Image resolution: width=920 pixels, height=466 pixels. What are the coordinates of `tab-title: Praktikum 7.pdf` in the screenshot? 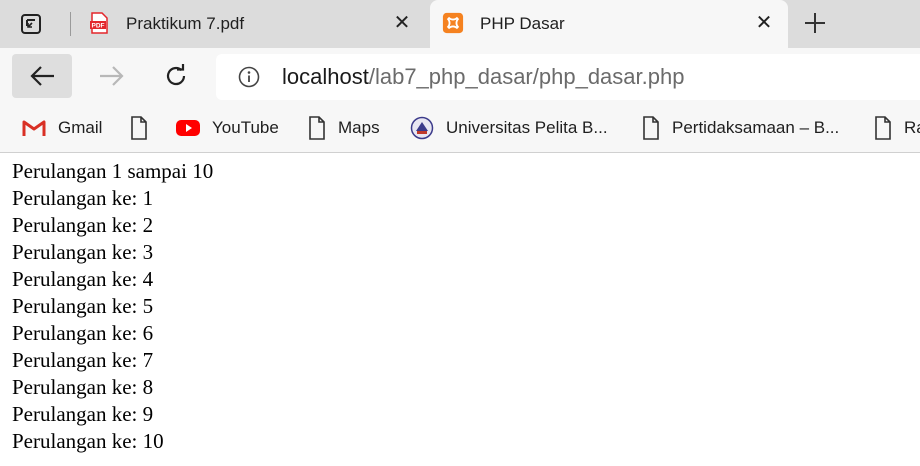 It's located at (185, 23).